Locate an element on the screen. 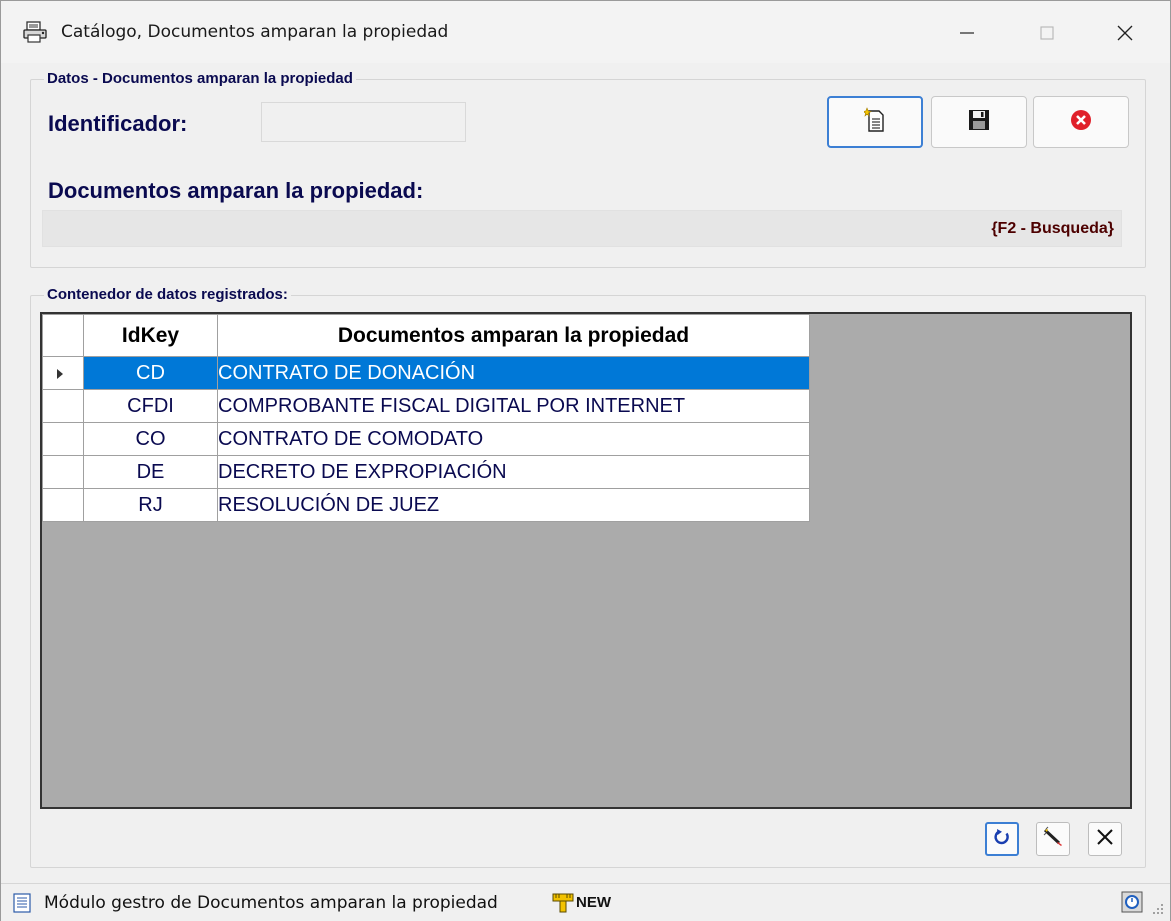 The image size is (1171, 921). delete-button is located at coordinates (1105, 839).